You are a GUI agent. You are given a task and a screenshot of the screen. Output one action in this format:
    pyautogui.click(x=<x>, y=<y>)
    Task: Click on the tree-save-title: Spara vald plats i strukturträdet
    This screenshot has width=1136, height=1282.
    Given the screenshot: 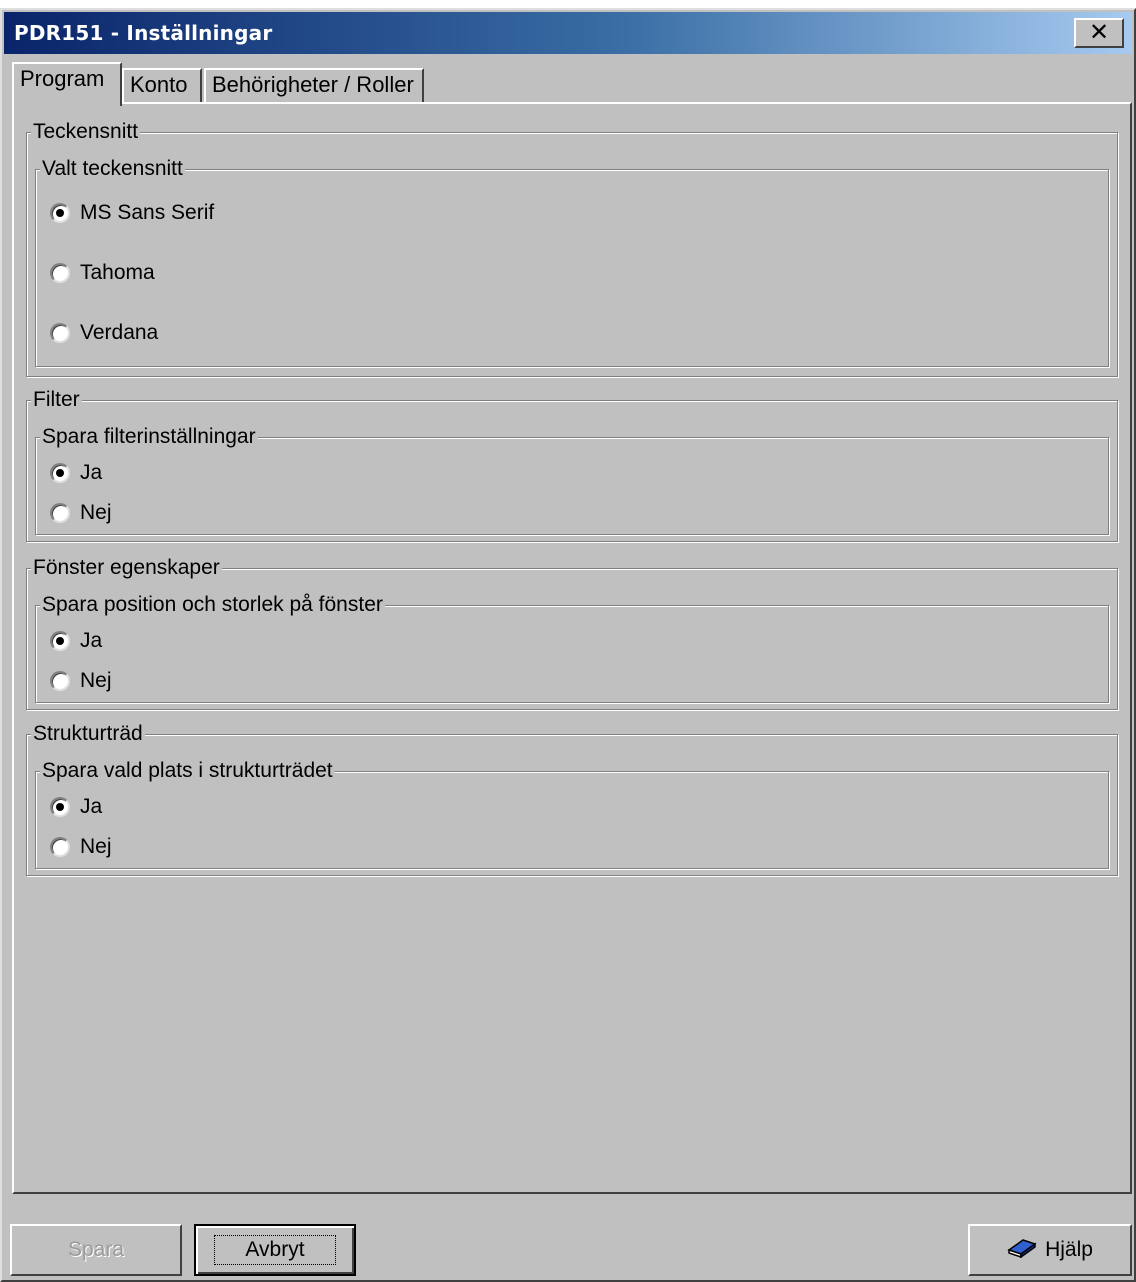 What is the action you would take?
    pyautogui.click(x=187, y=771)
    